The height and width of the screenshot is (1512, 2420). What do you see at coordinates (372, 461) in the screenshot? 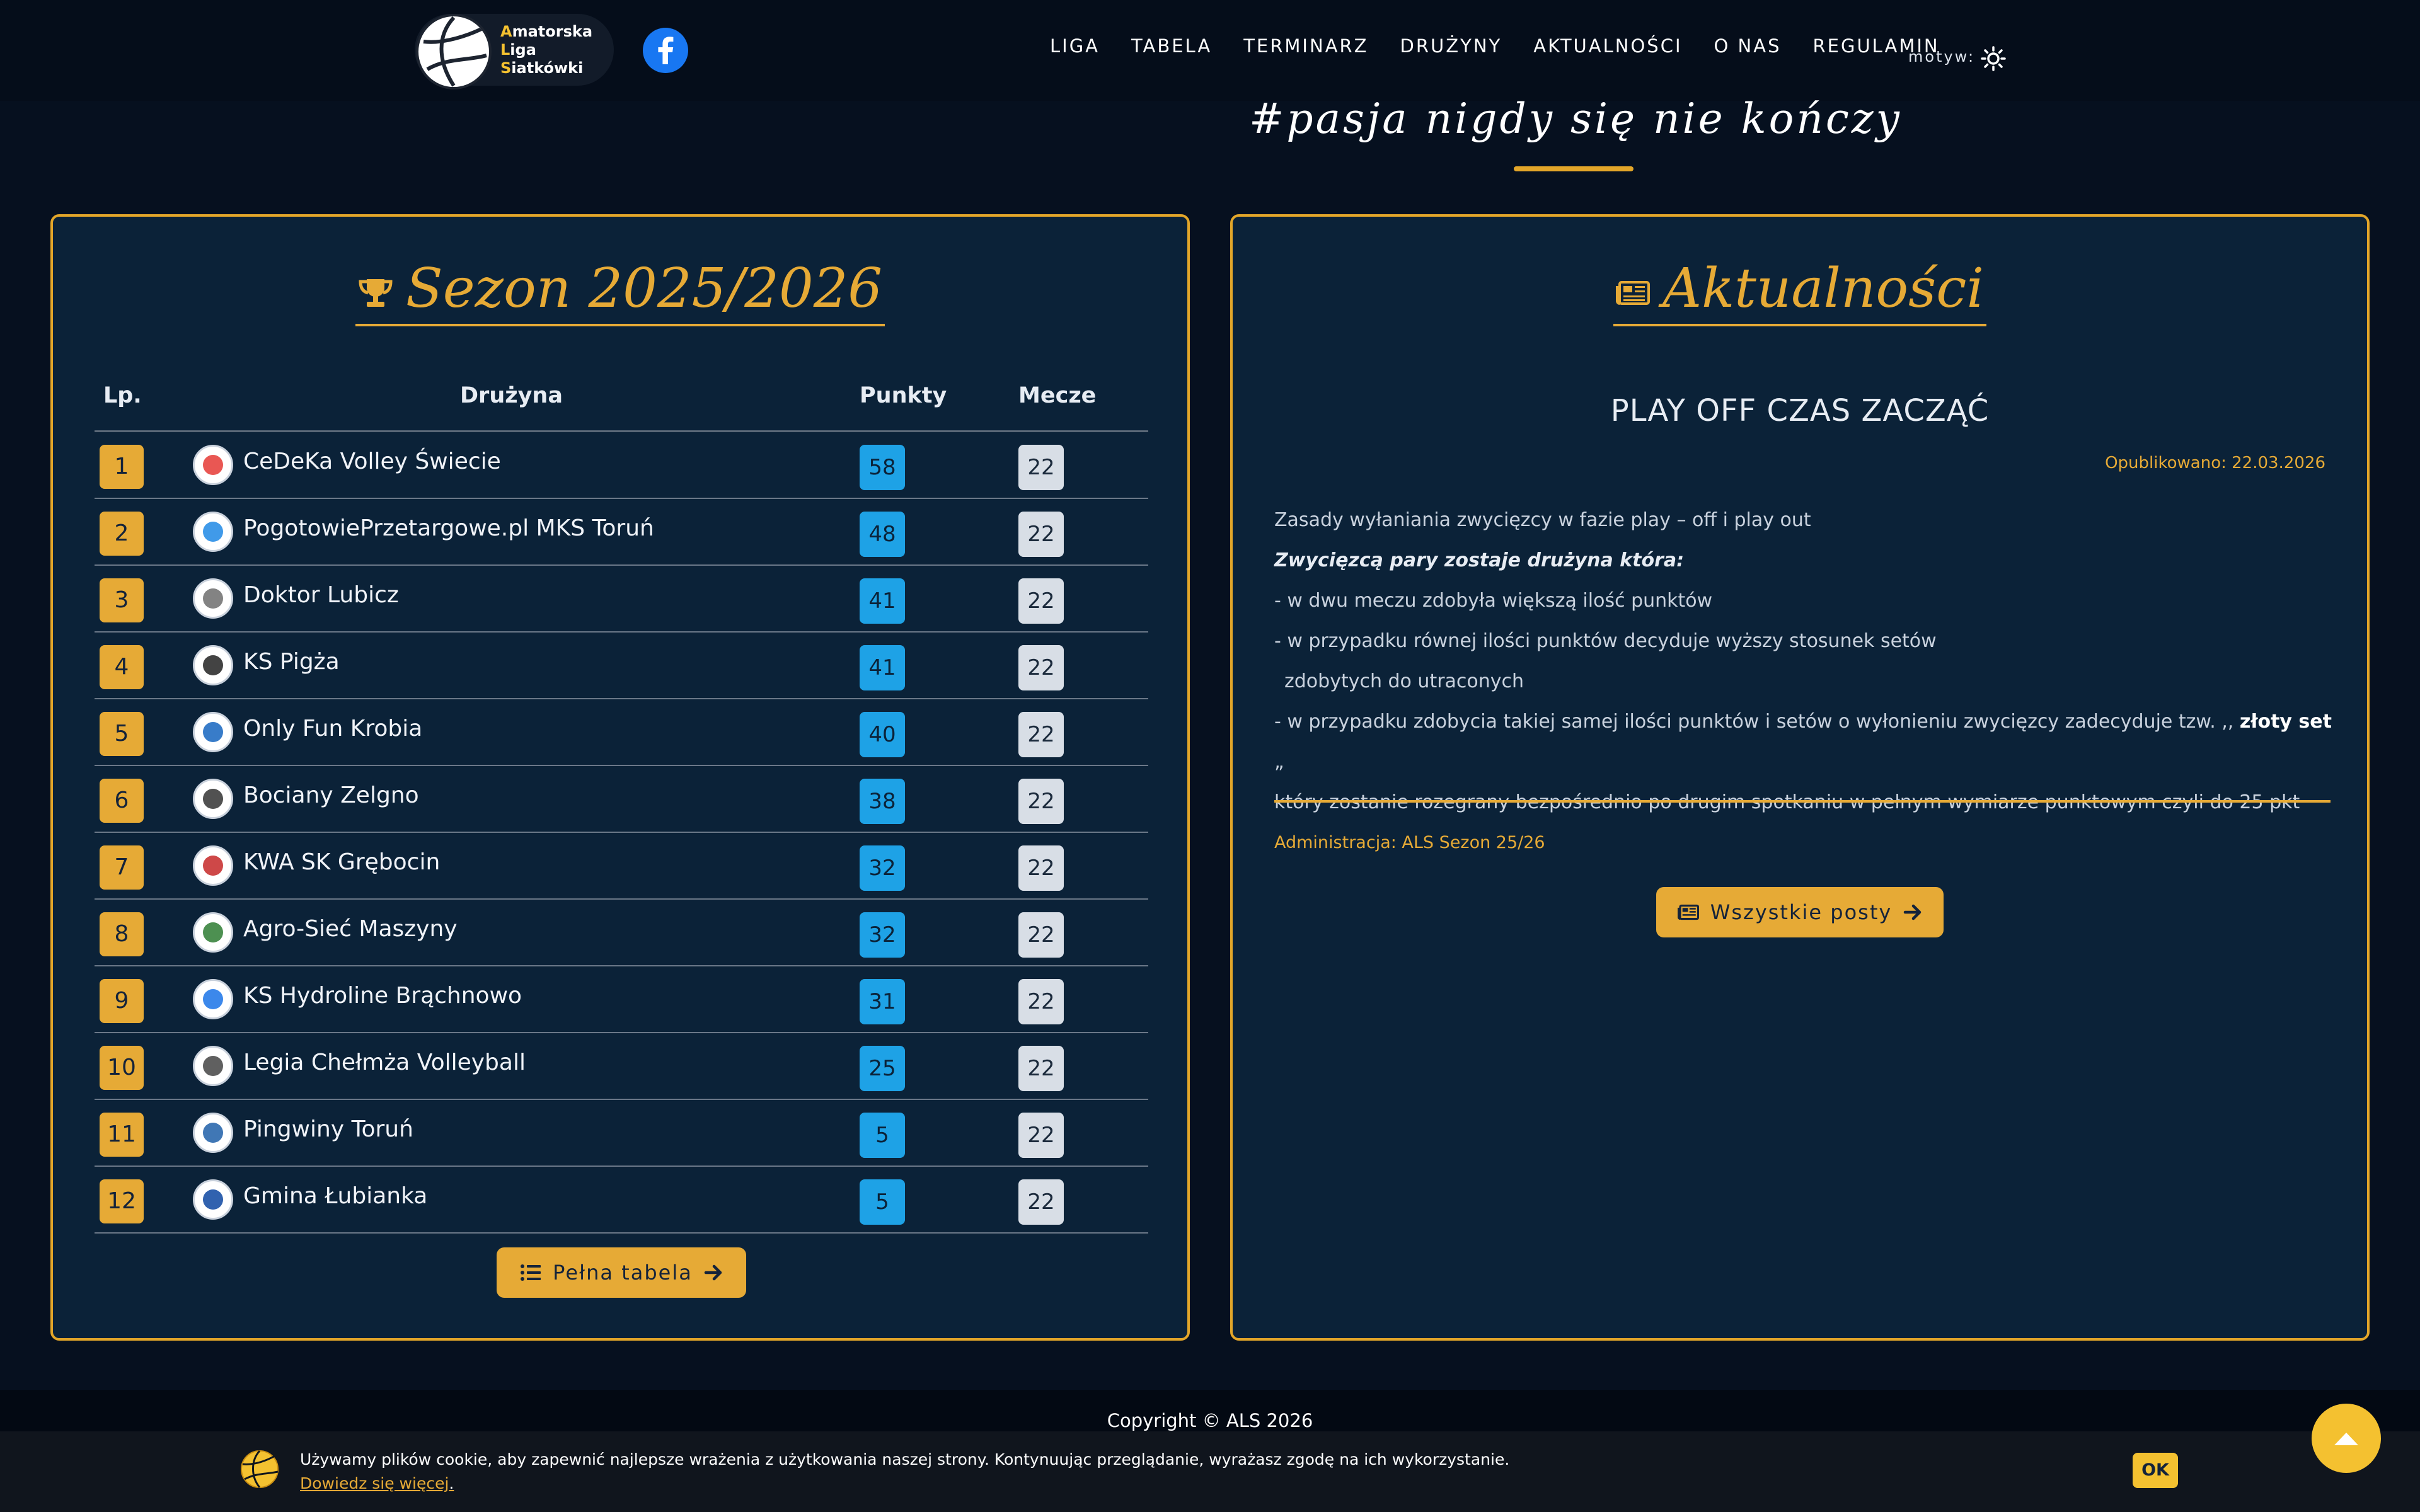
I see `team-name: CeDeKa Volley Świecie` at bounding box center [372, 461].